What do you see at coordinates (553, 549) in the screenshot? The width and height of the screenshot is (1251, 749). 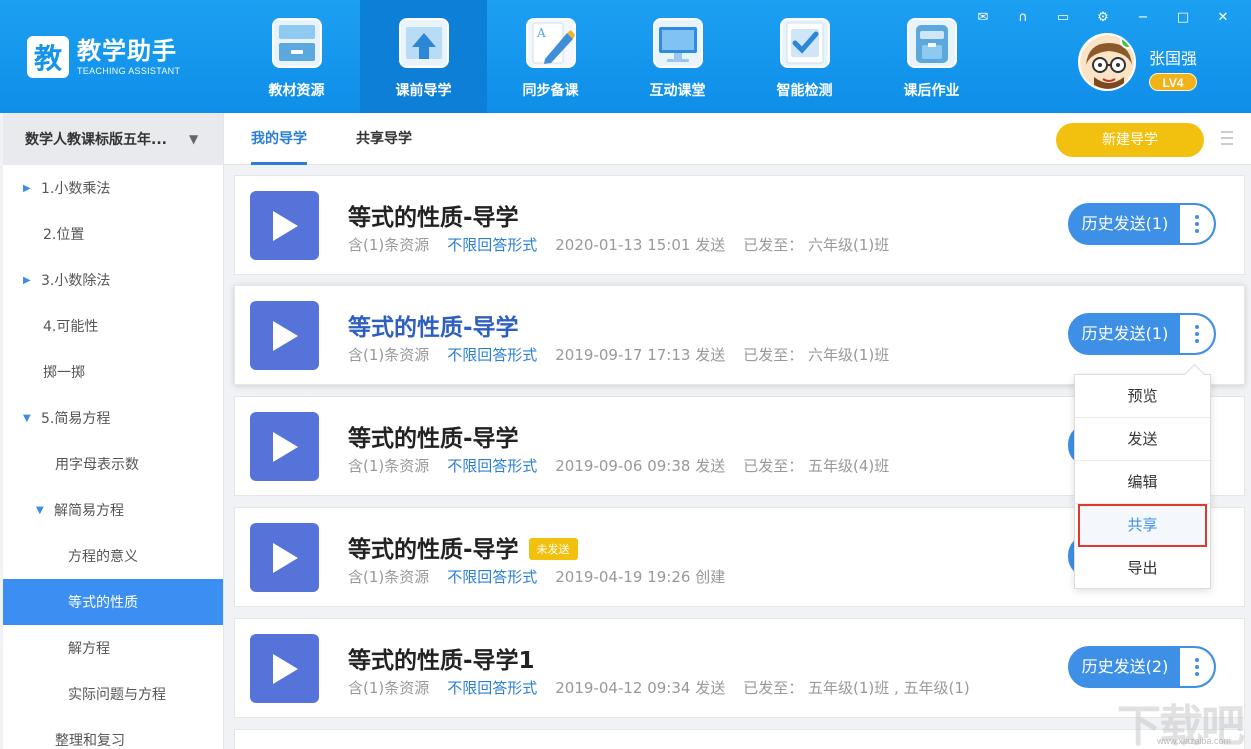 I see `unsent-badge: 未发送` at bounding box center [553, 549].